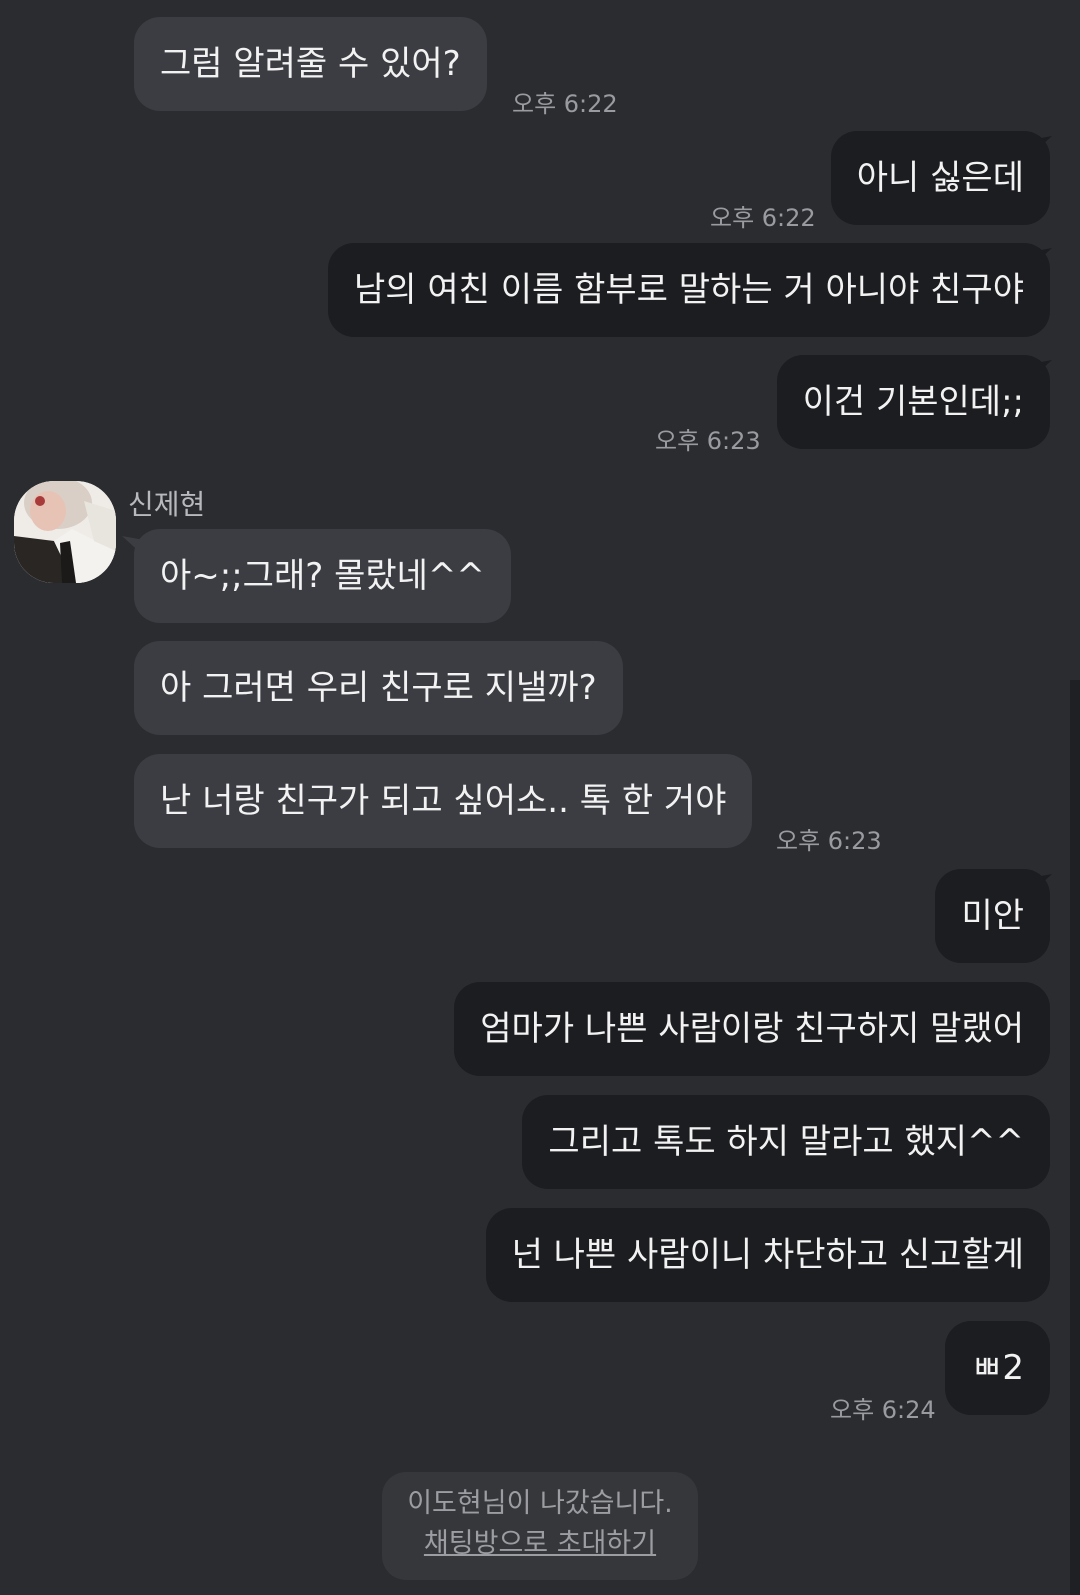  What do you see at coordinates (786, 1142) in the screenshot?
I see `message-bubble-outgoing: 그리고 톡도 하지 말라고 했지^^` at bounding box center [786, 1142].